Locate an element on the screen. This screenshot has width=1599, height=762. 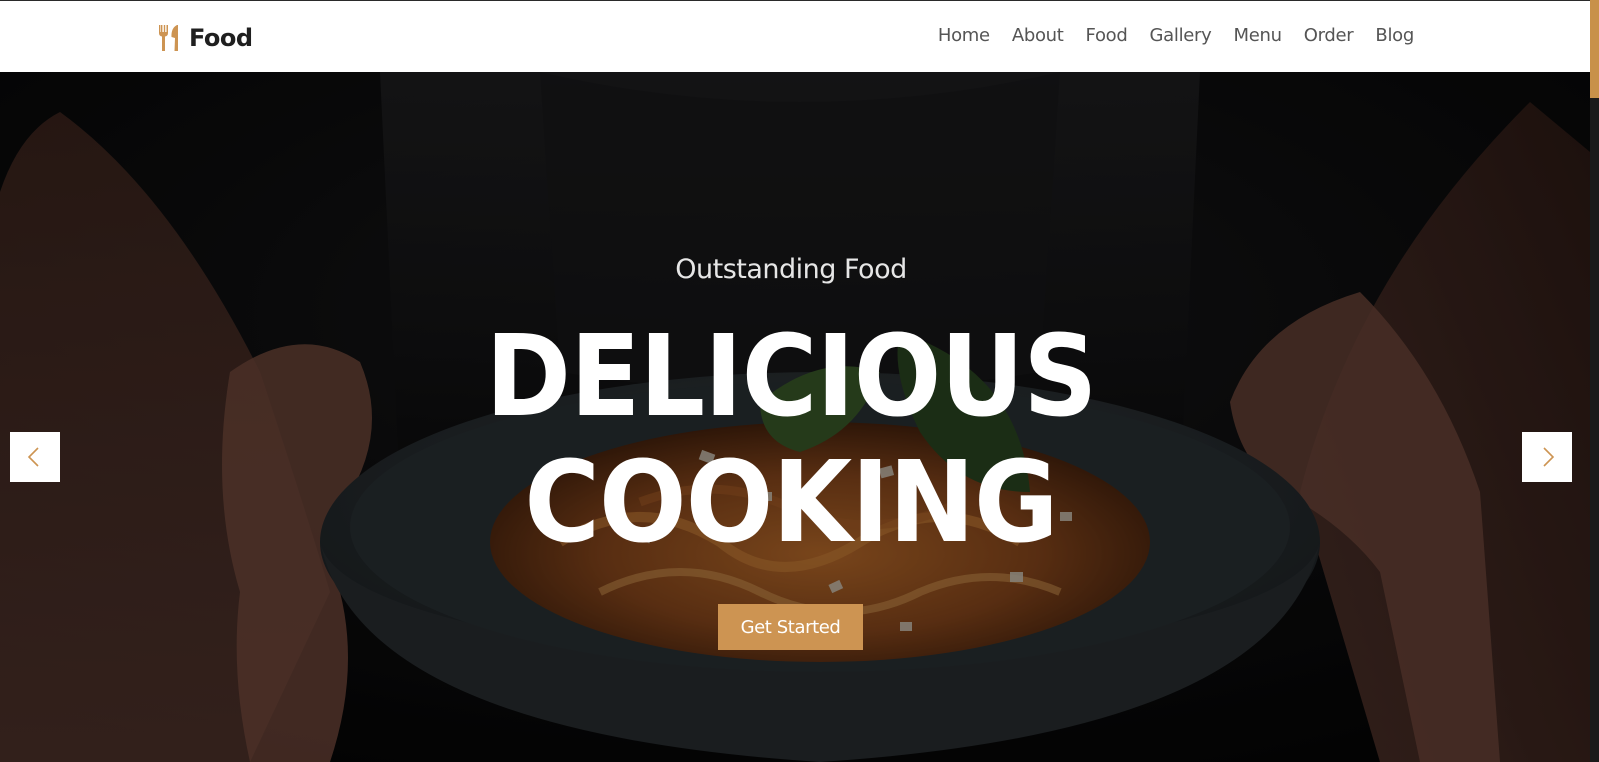
brand-name: Food is located at coordinates (221, 38).